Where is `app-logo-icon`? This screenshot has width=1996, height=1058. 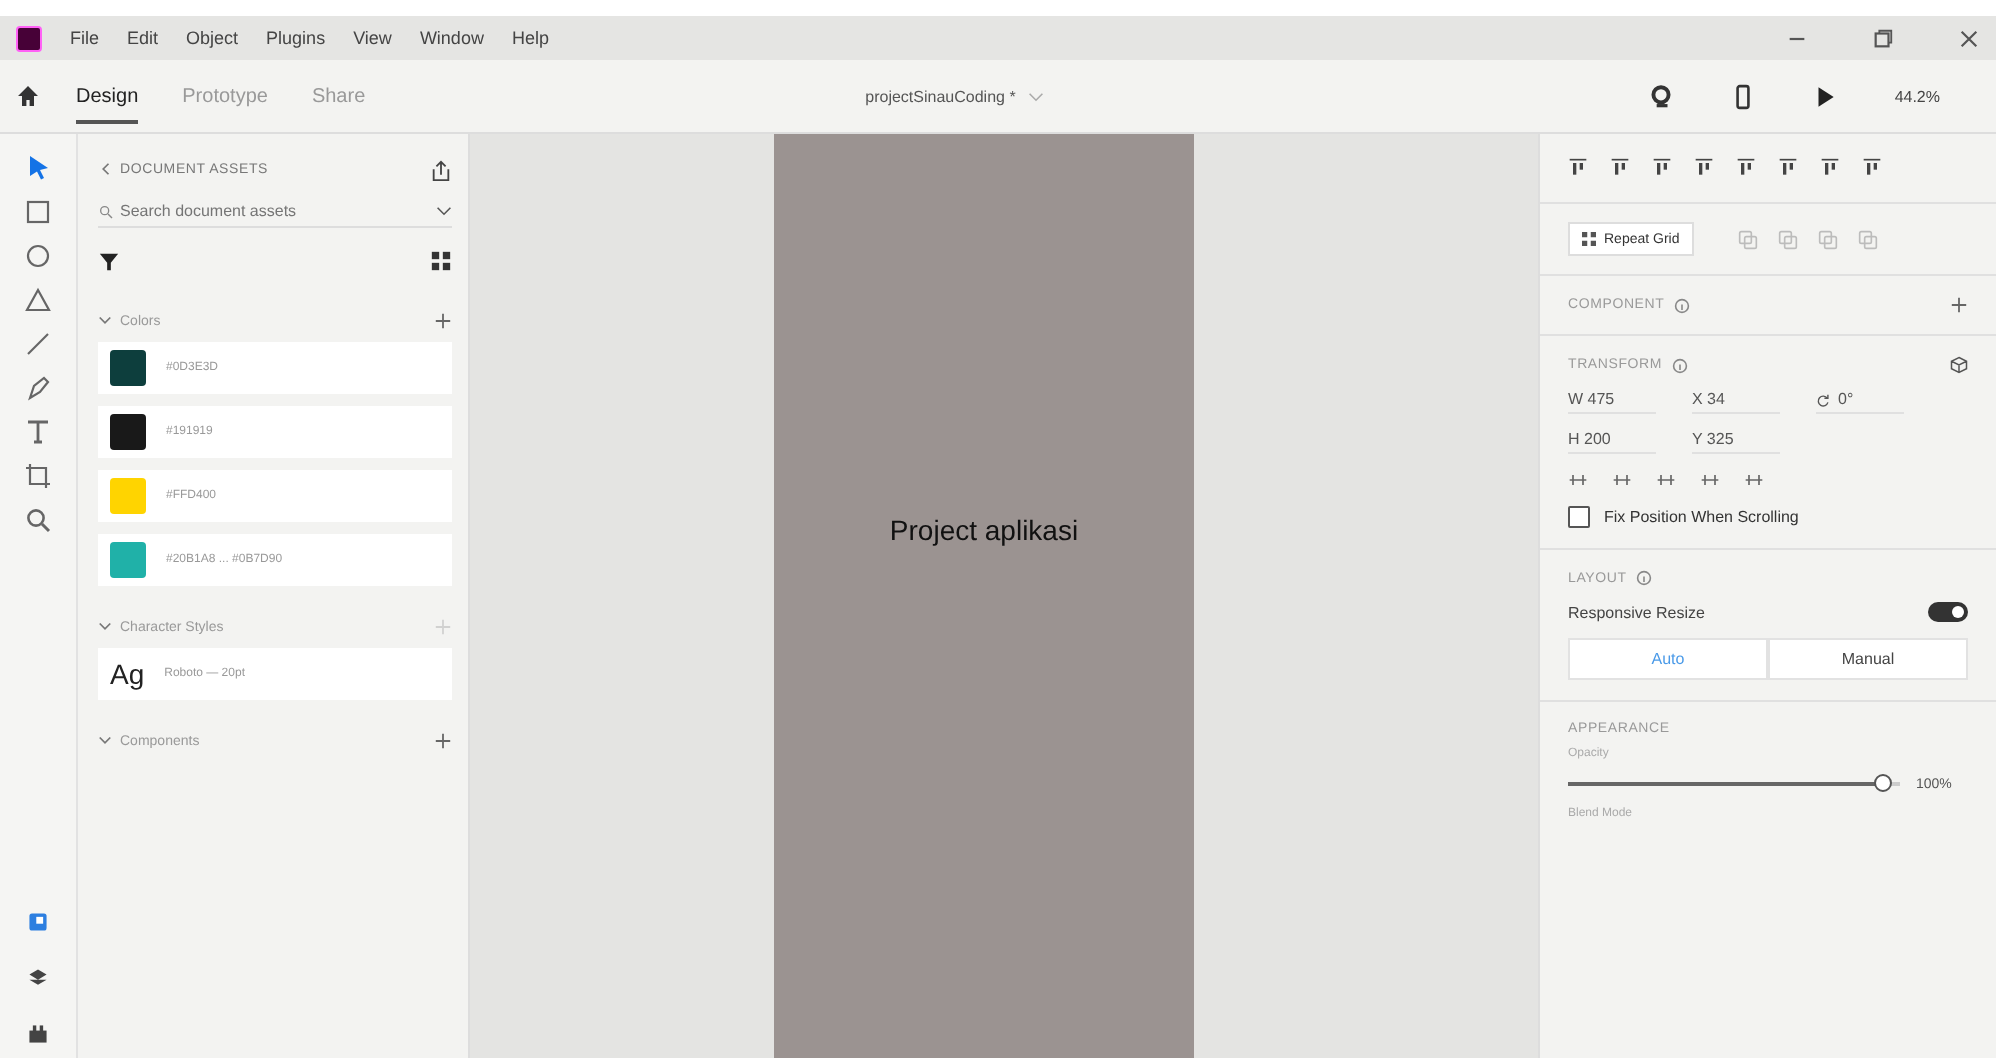
app-logo-icon is located at coordinates (29, 38).